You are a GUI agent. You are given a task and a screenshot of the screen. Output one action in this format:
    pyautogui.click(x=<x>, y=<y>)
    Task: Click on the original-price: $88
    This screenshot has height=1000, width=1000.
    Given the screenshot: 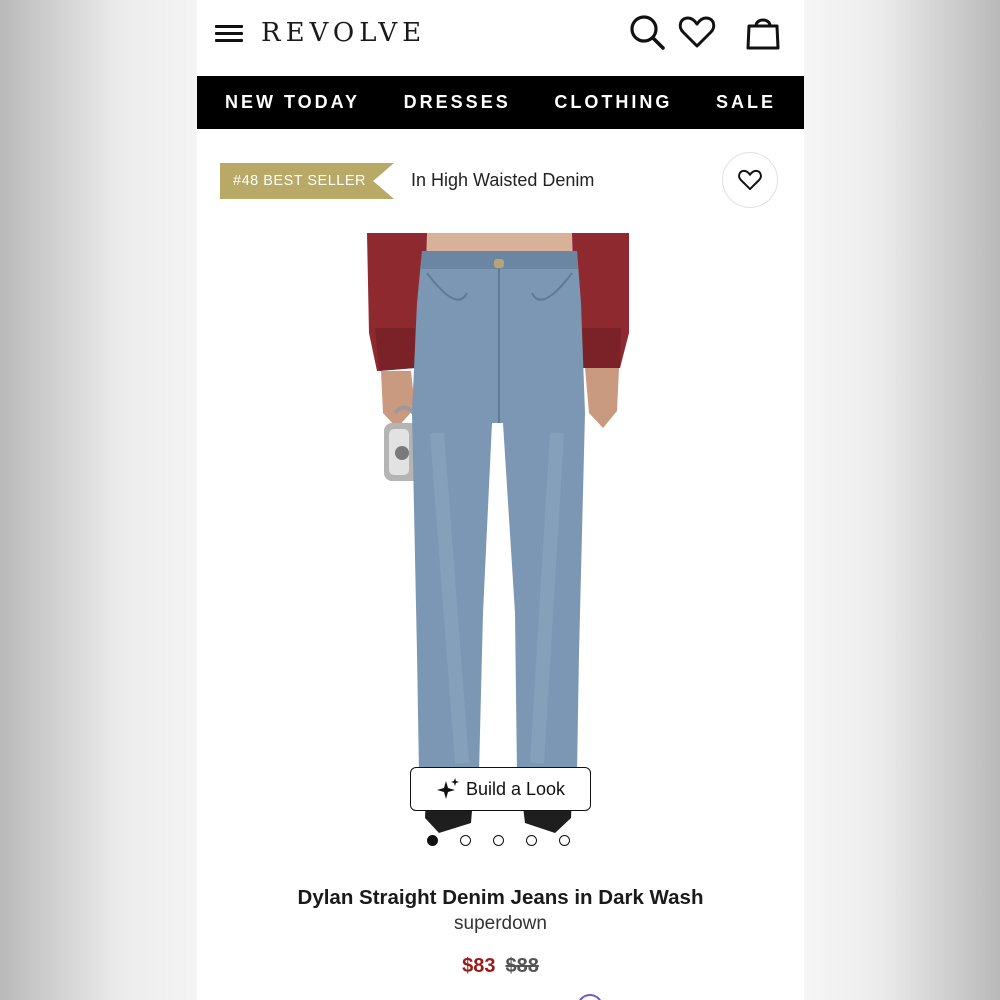 What is the action you would take?
    pyautogui.click(x=522, y=966)
    